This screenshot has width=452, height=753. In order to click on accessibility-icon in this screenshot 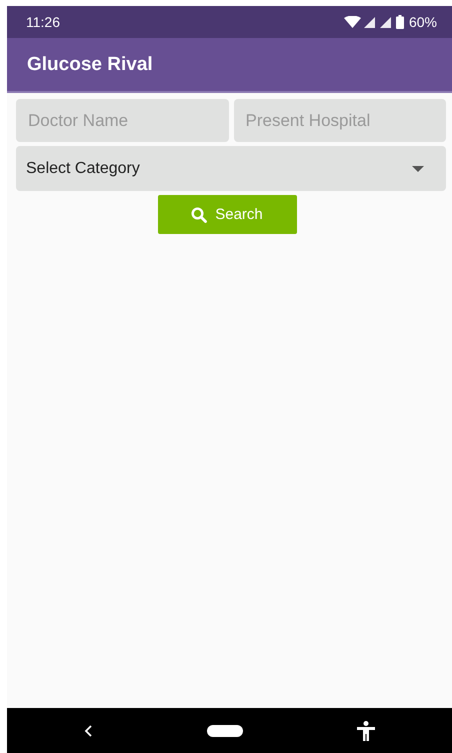, I will do `click(366, 730)`.